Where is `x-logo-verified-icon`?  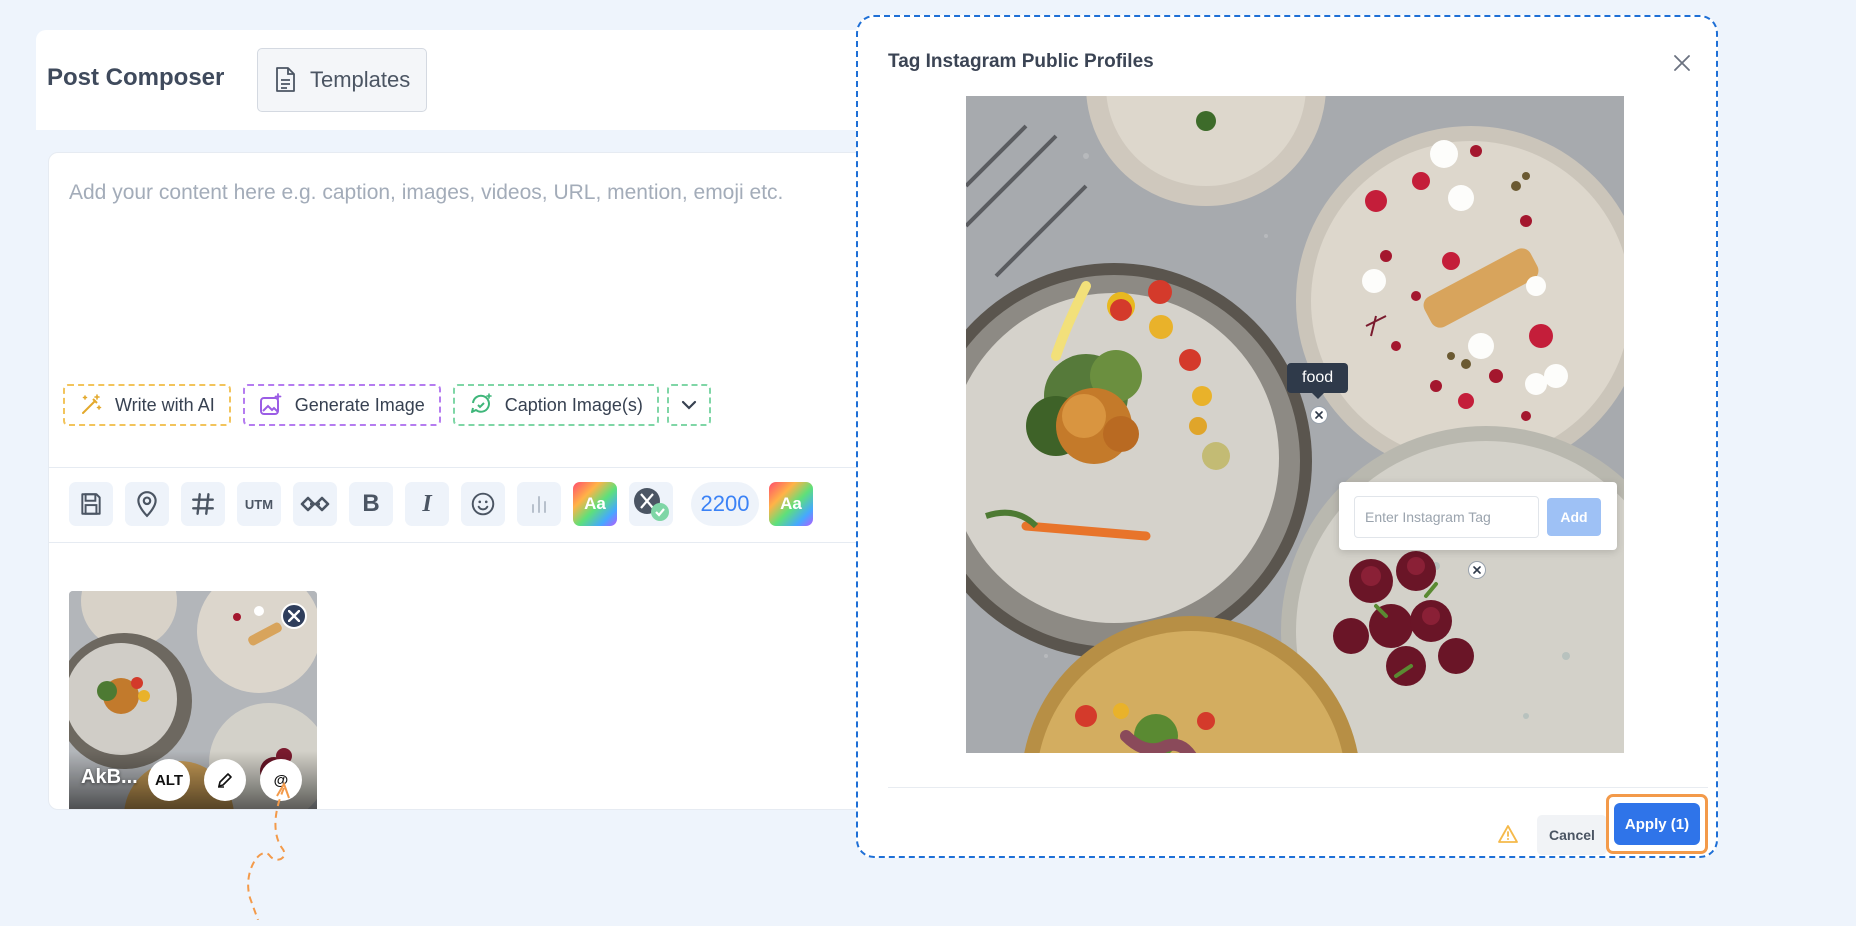 x-logo-verified-icon is located at coordinates (651, 504).